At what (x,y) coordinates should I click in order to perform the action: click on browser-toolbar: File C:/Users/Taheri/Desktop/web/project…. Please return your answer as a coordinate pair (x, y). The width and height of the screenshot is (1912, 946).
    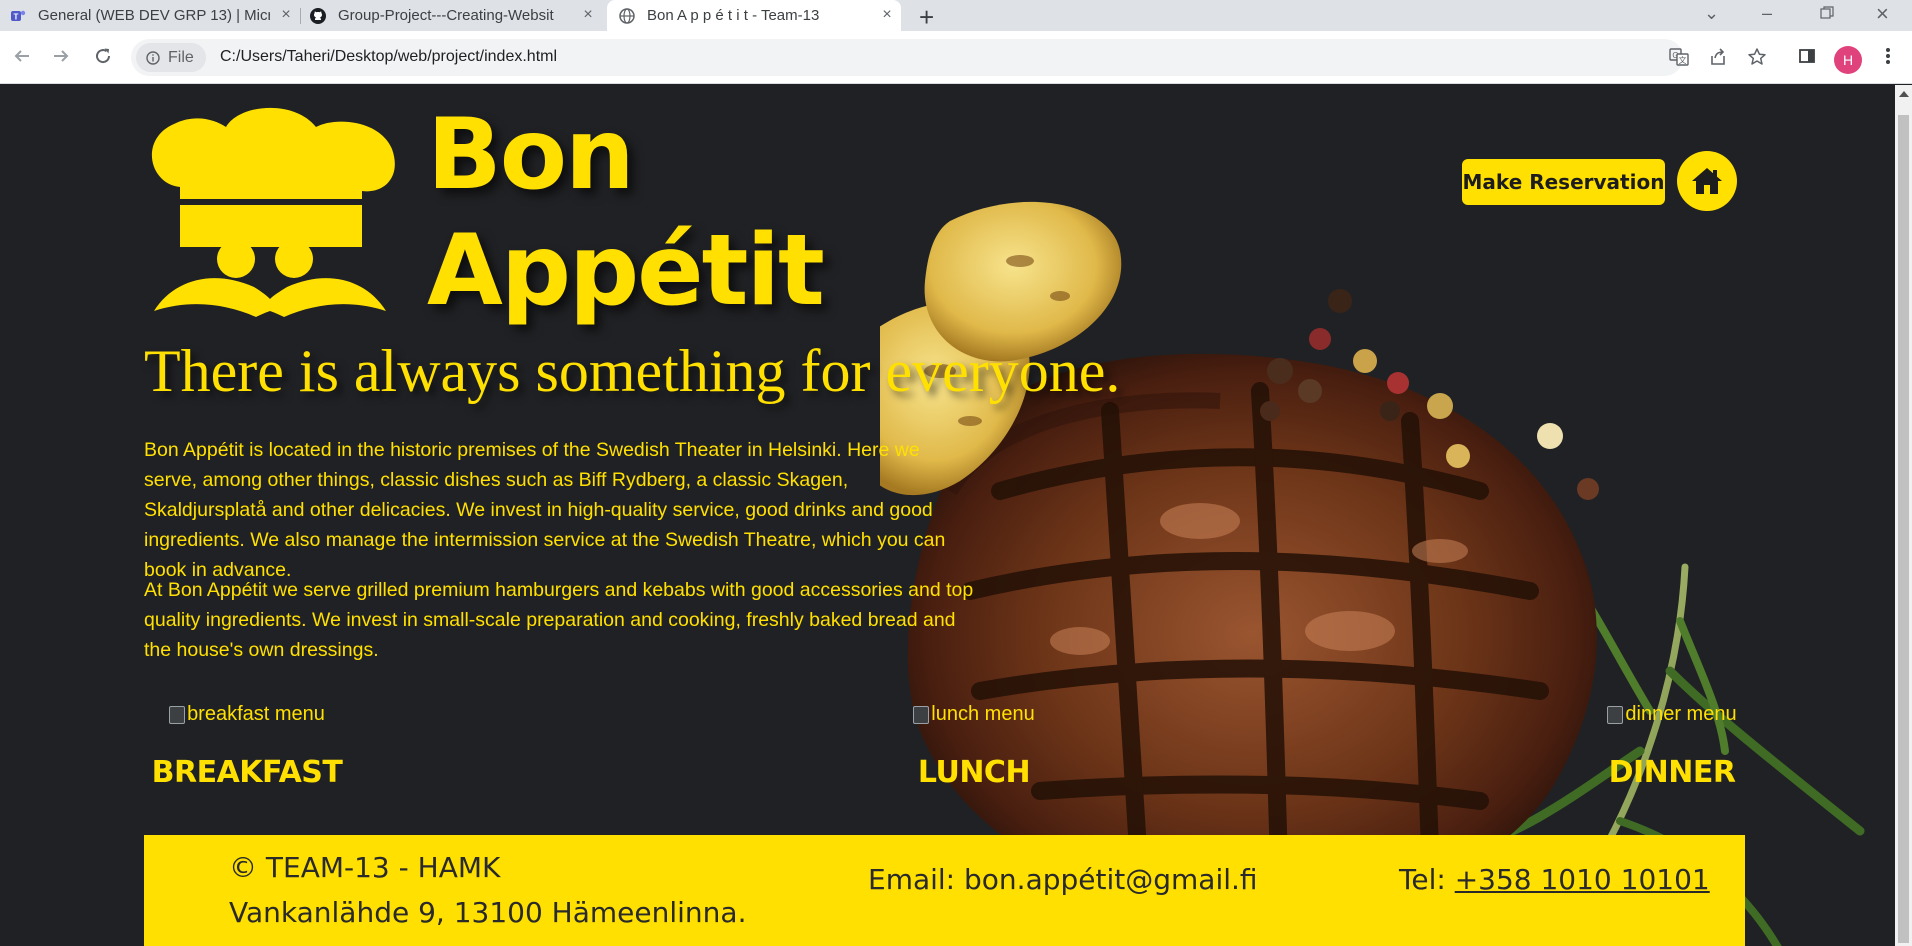
    Looking at the image, I should click on (956, 57).